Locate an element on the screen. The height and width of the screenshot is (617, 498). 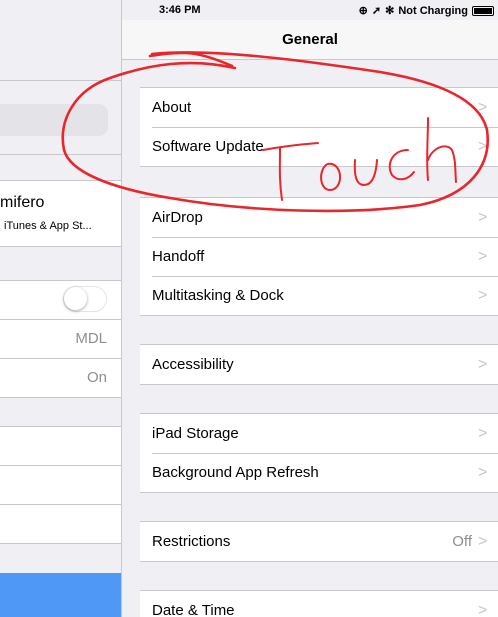
status-indicators: ⊕ ➚ ✻ Not Charging is located at coordinates (426, 10).